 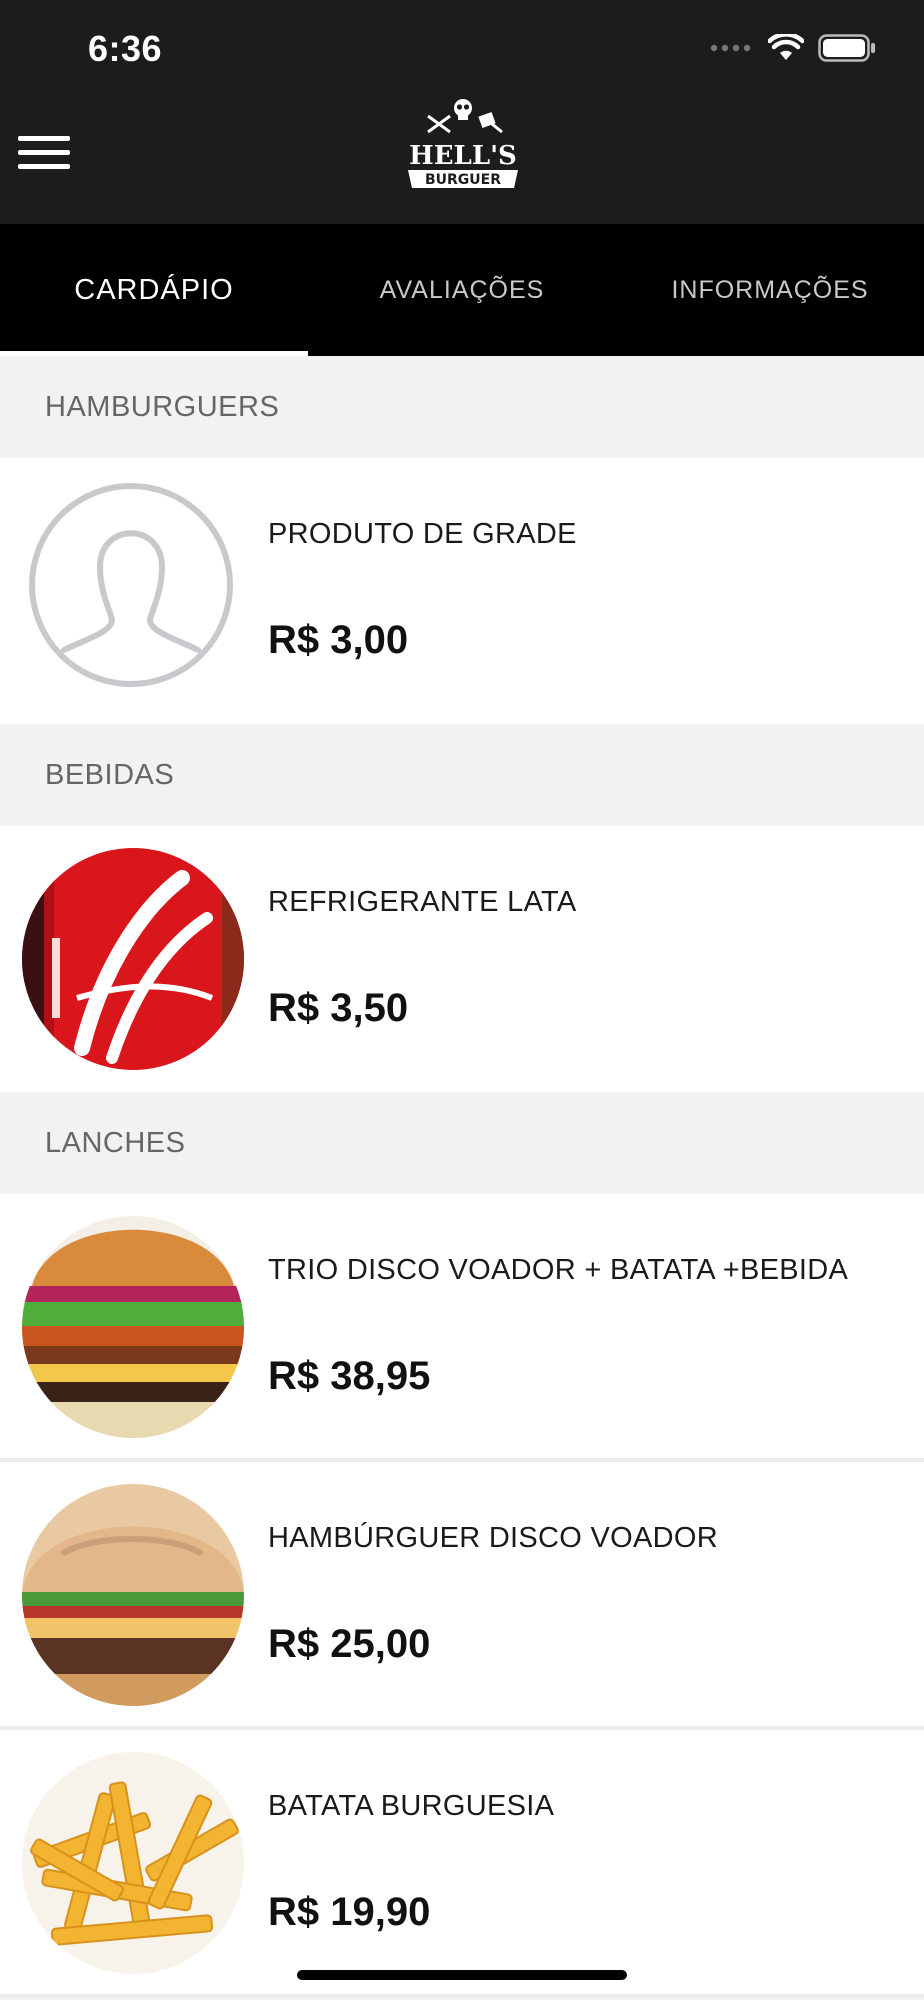 I want to click on tab-informacoes: INFORMAÇÕES, so click(x=770, y=290).